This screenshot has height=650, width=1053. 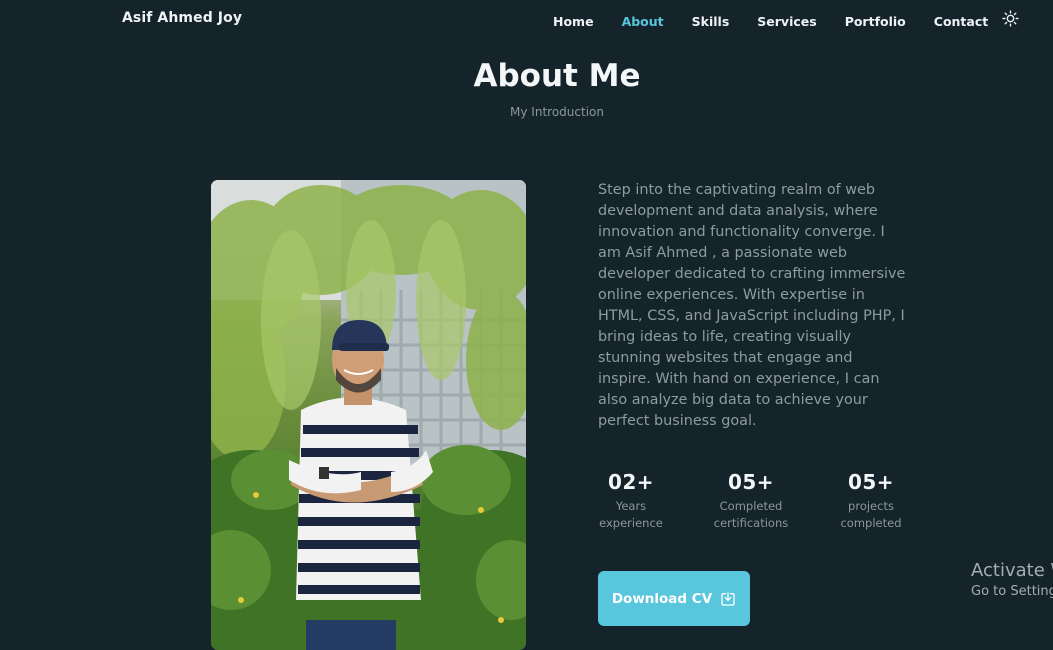 I want to click on download-cv-button: Download CV, so click(x=674, y=598).